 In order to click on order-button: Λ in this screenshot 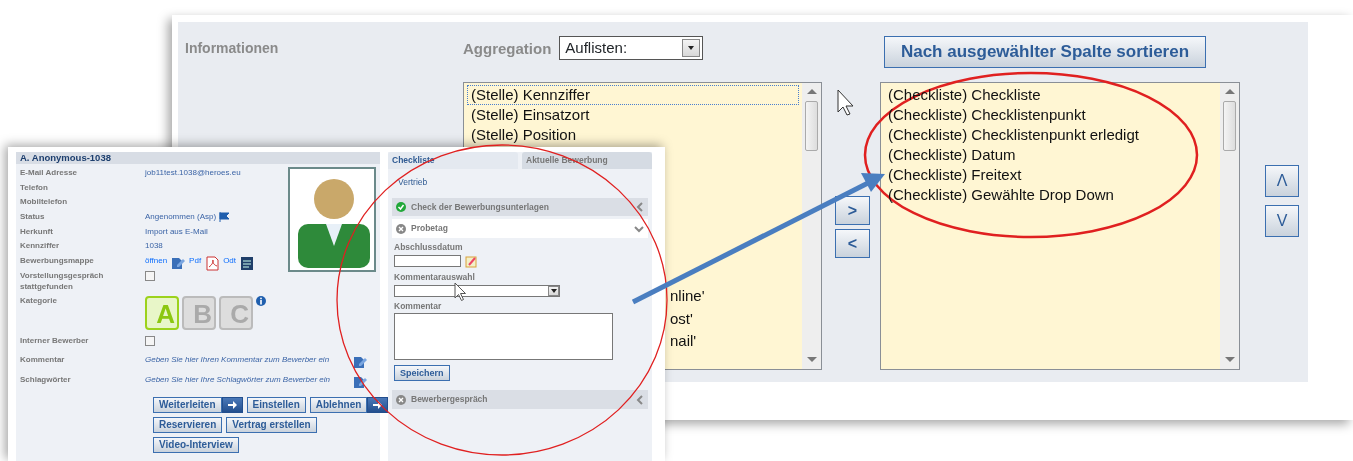, I will do `click(1282, 181)`.